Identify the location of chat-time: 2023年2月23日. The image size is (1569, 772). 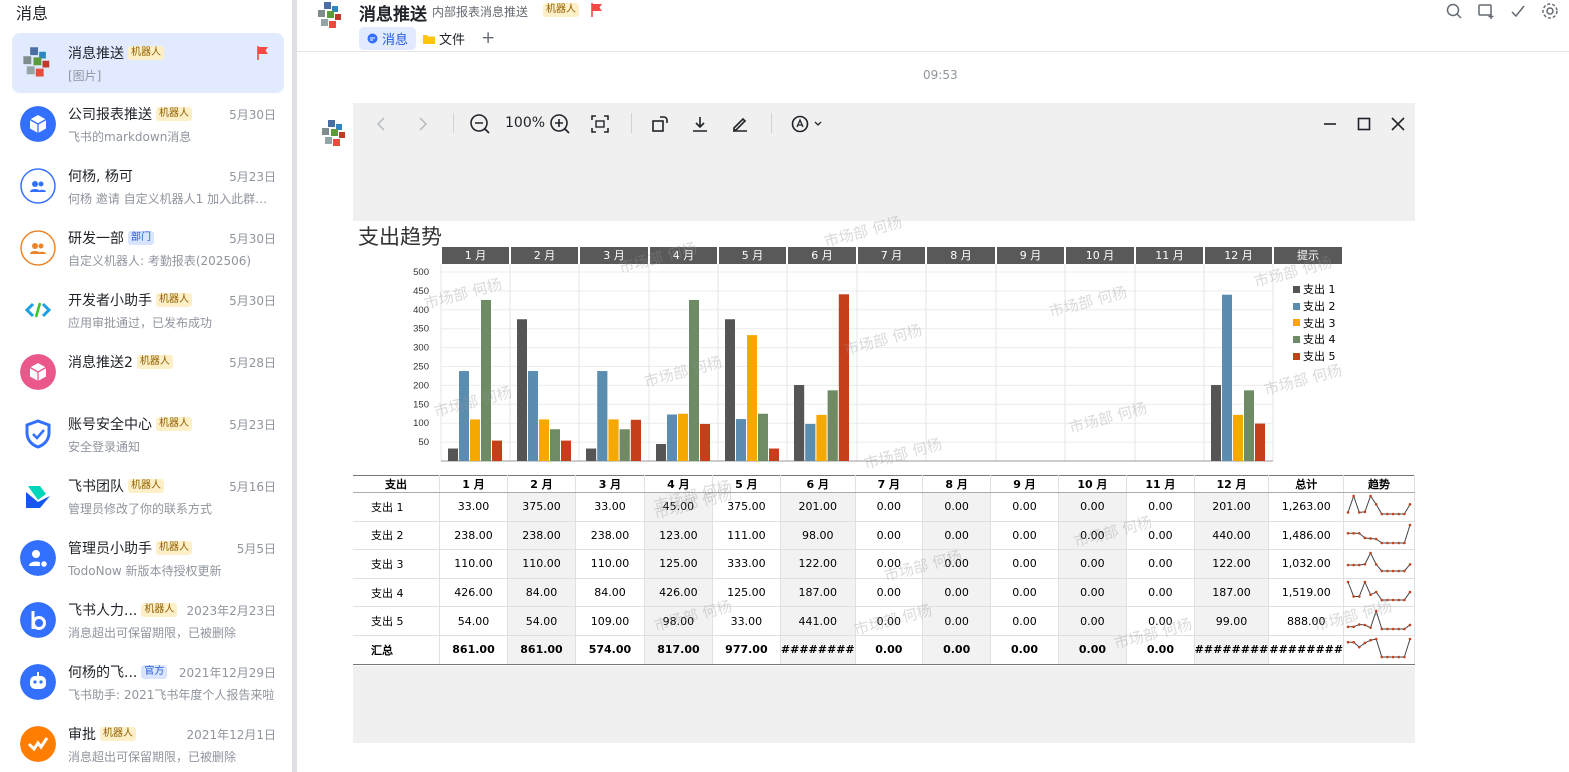
(231, 611).